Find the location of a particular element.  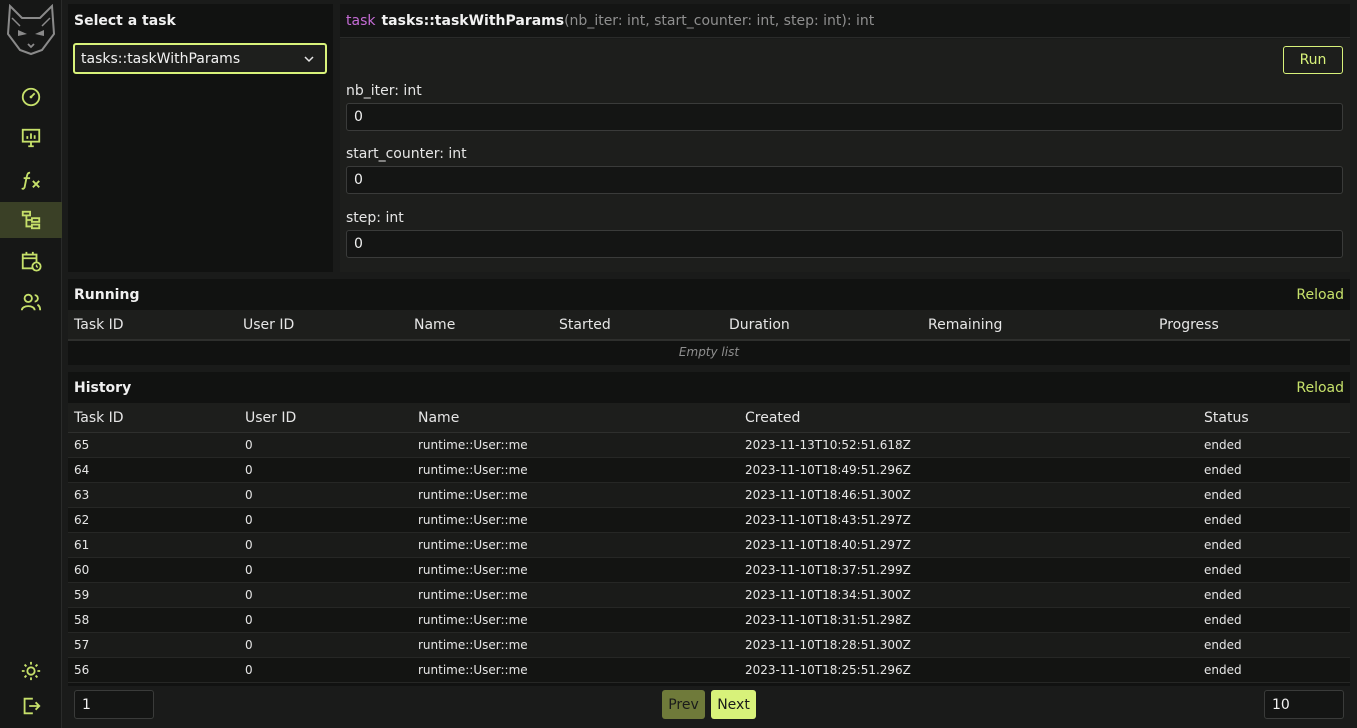

run-button: Run is located at coordinates (1313, 60).